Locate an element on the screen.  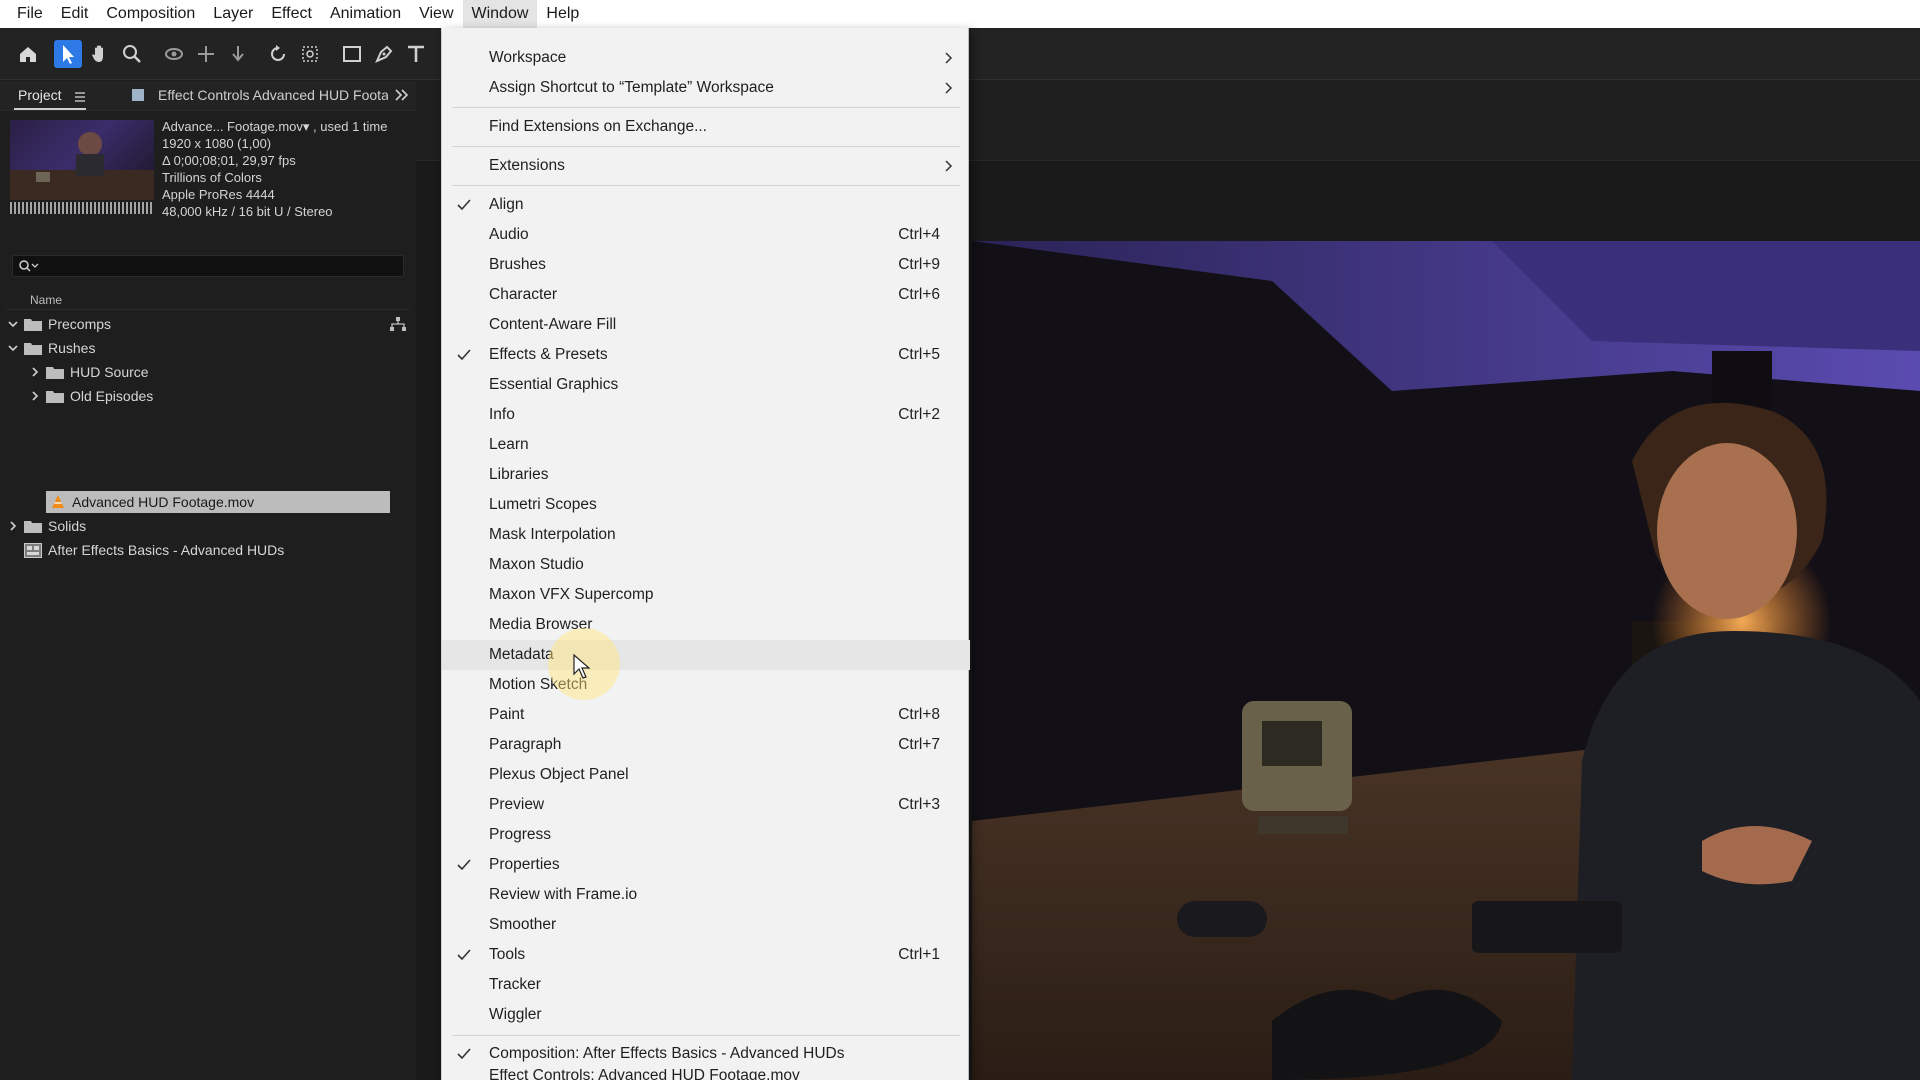
hand-tool-icon is located at coordinates (100, 54).